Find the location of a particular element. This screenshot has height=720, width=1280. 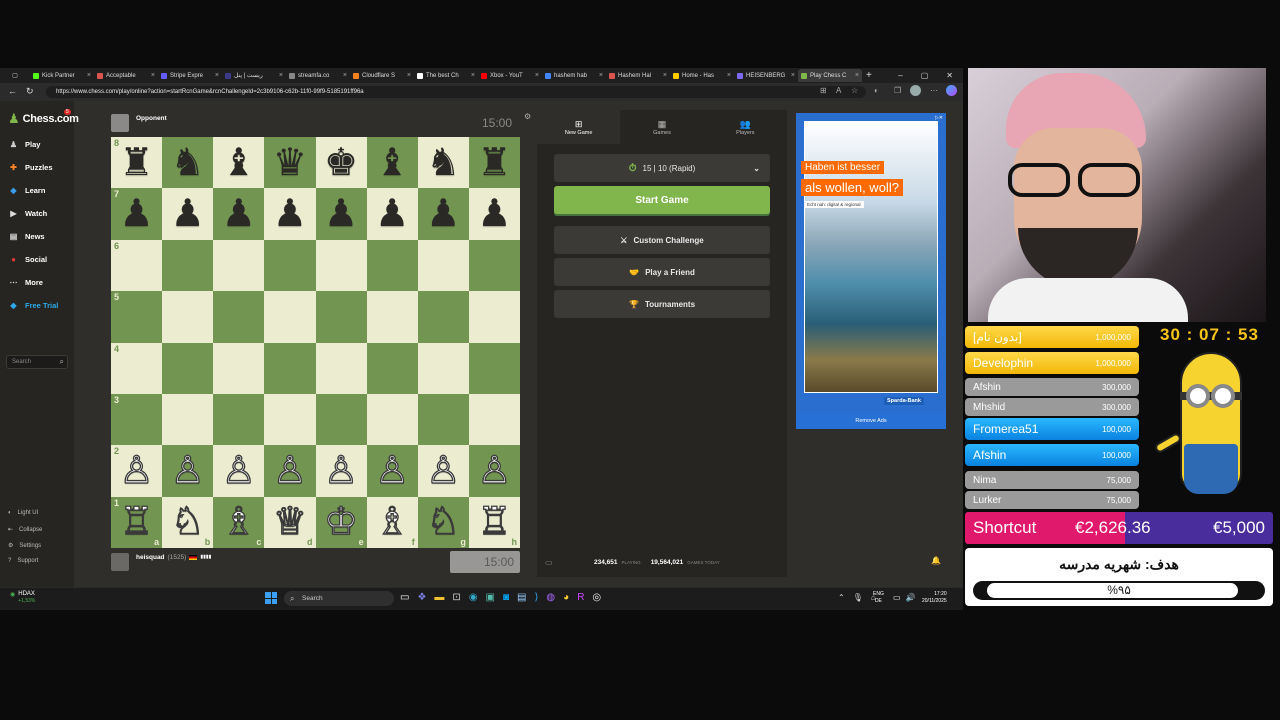

chevron-up-icon: ⌃ is located at coordinates (841, 597).